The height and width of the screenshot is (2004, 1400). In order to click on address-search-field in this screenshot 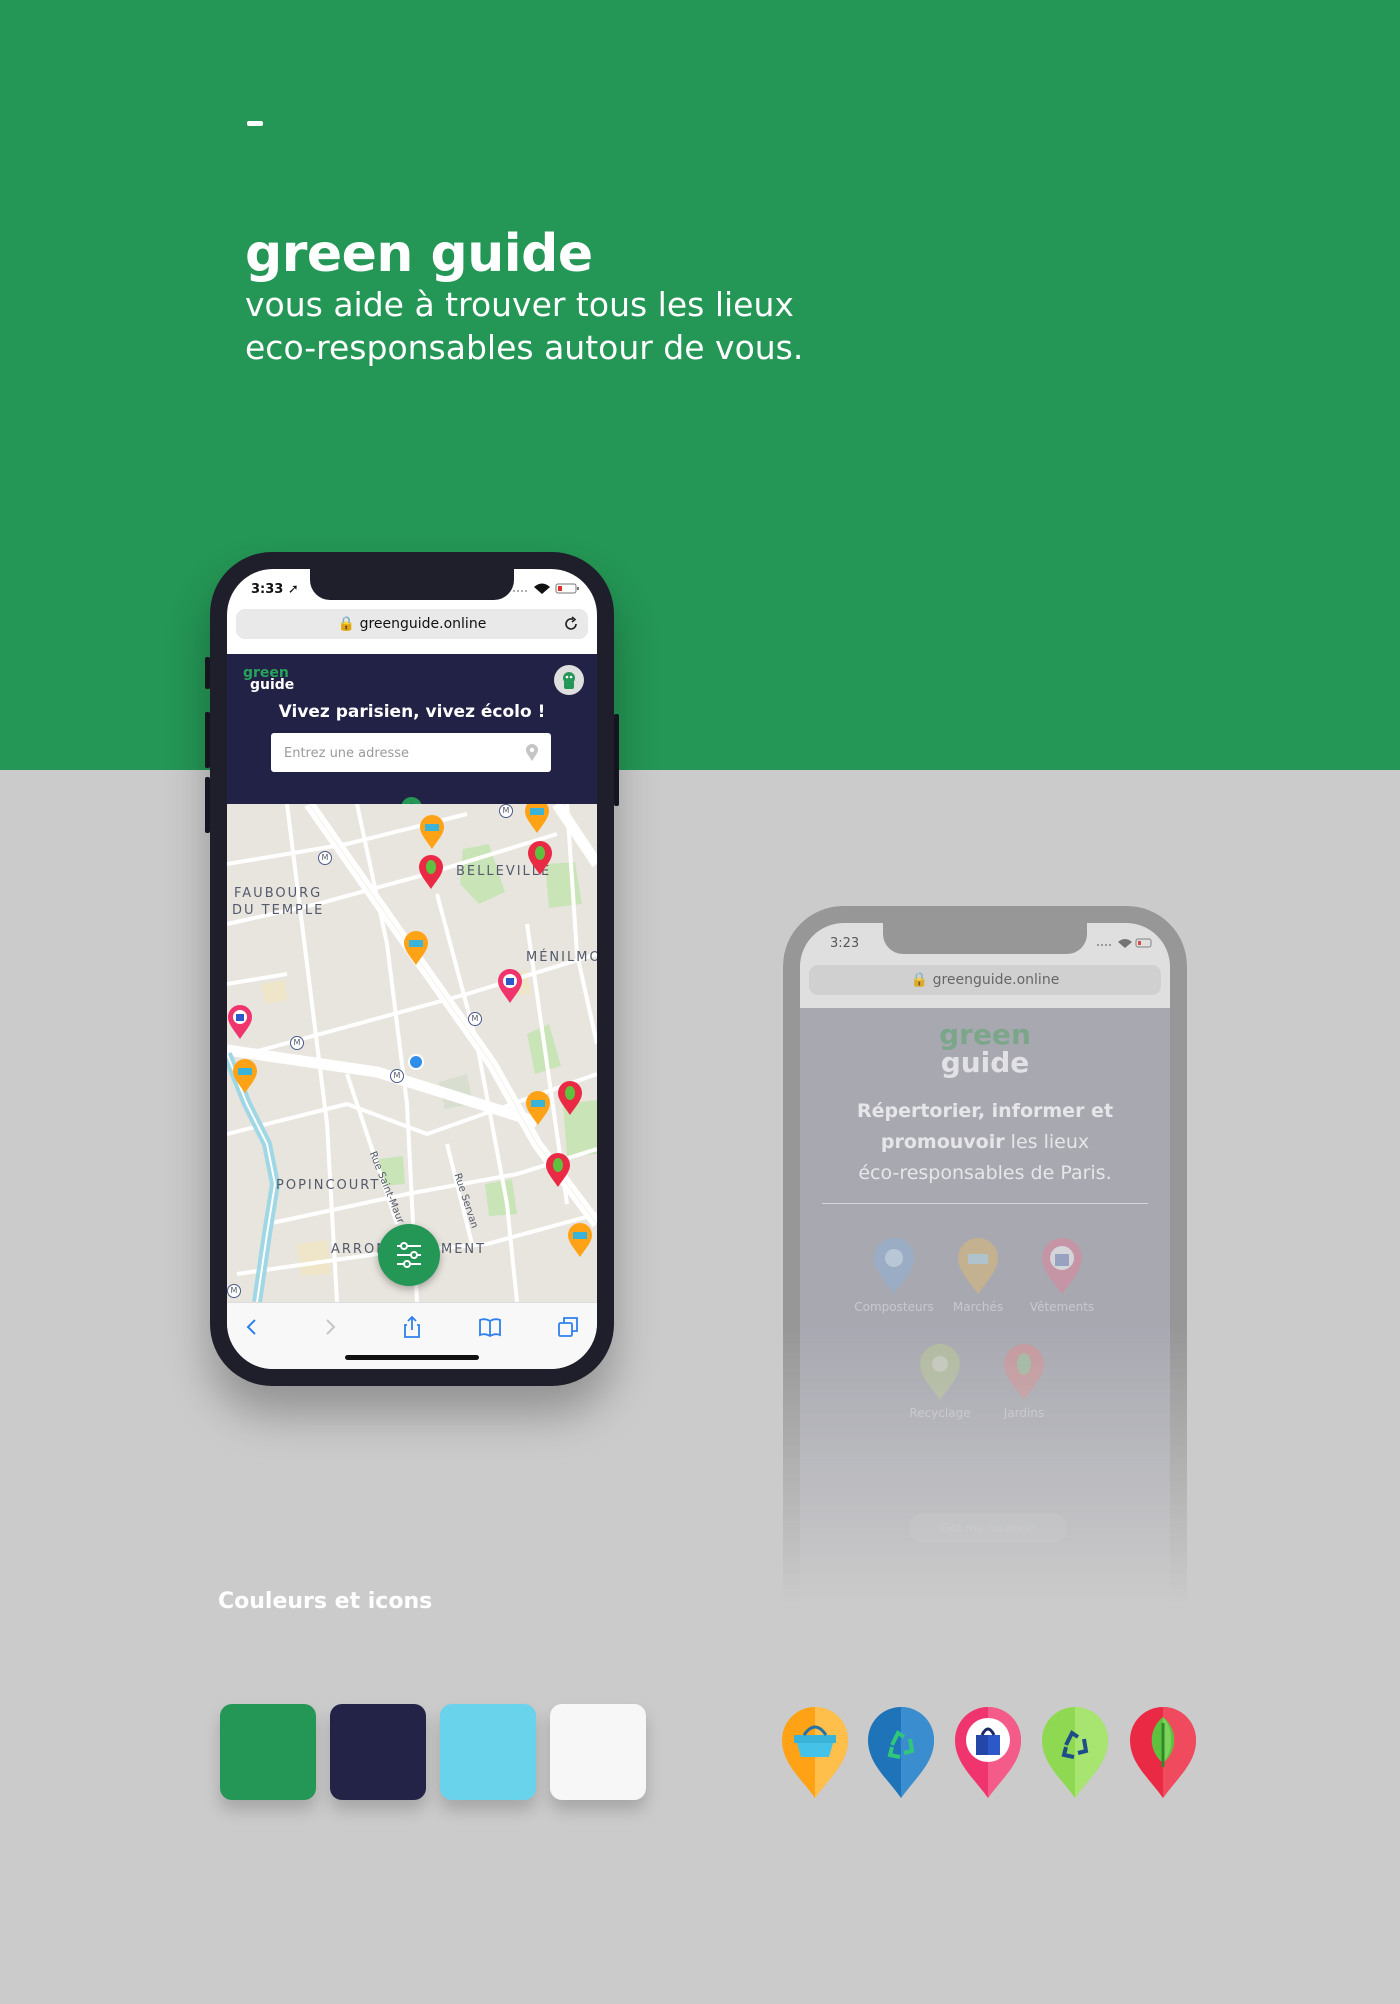, I will do `click(411, 753)`.